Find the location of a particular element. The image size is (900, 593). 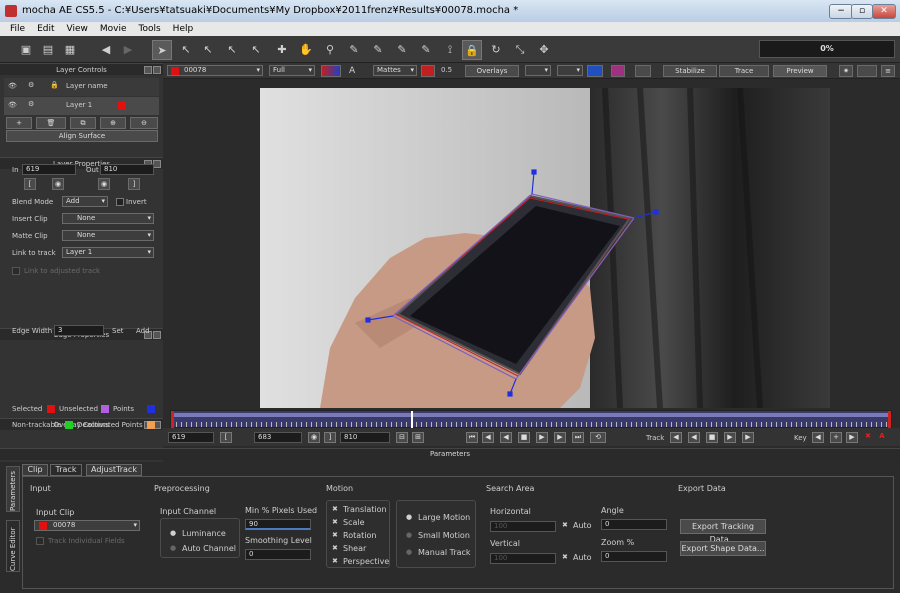

step-forward-icon: ▶ is located at coordinates (560, 437).